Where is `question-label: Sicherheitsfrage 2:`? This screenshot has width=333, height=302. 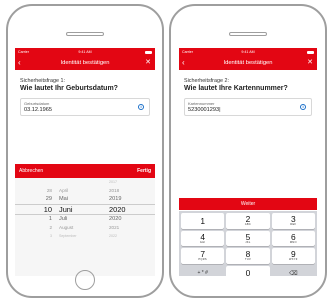
question-label: Sicherheitsfrage 2: is located at coordinates (206, 81).